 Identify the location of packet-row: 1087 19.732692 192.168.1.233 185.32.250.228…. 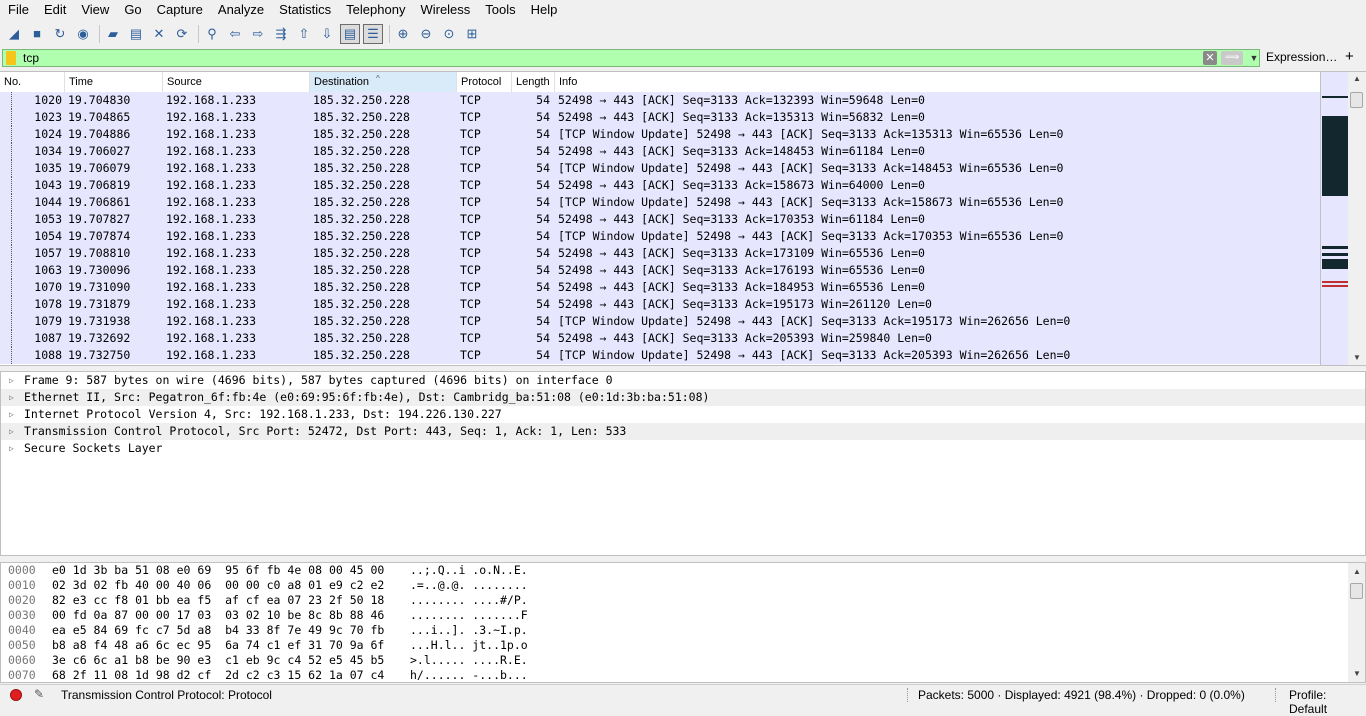
(660, 338).